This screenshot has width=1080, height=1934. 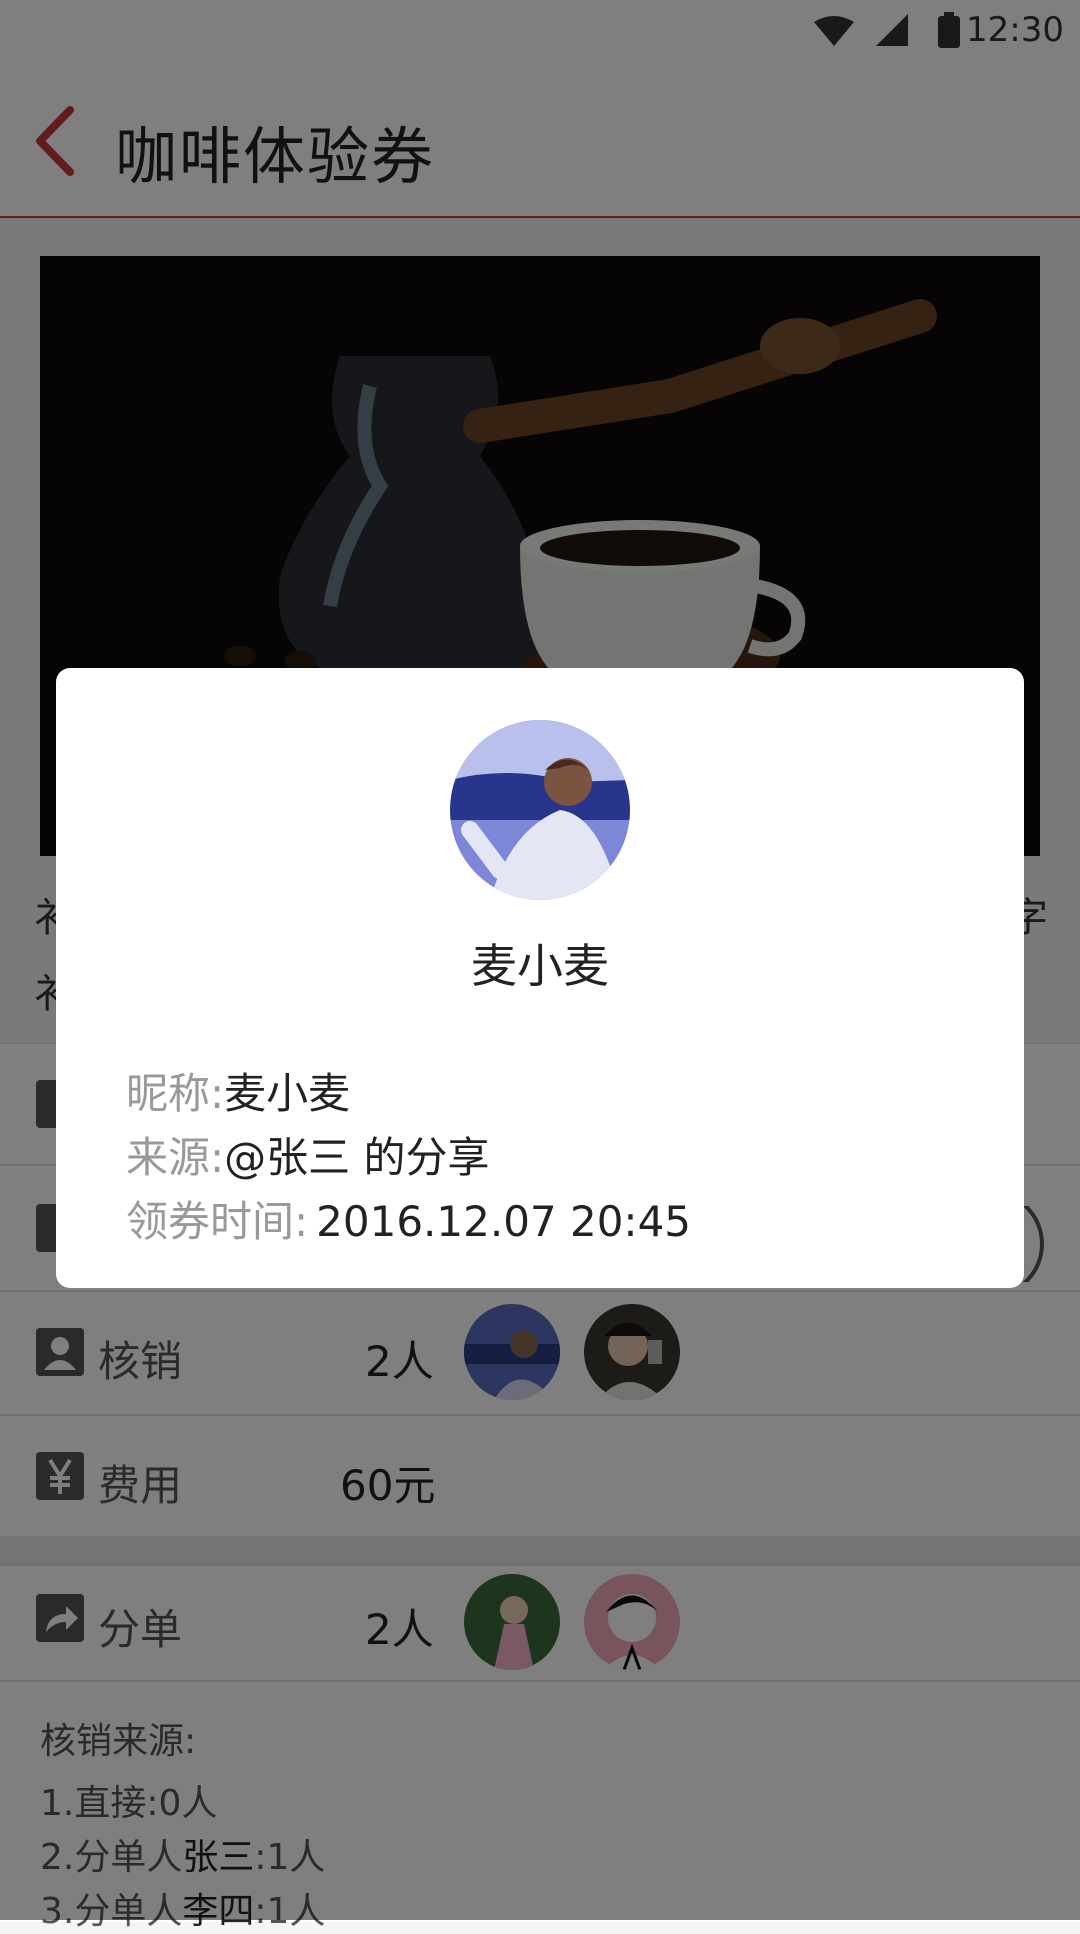 I want to click on claim-time-value: 2016.12.07 20:45, so click(x=504, y=1221).